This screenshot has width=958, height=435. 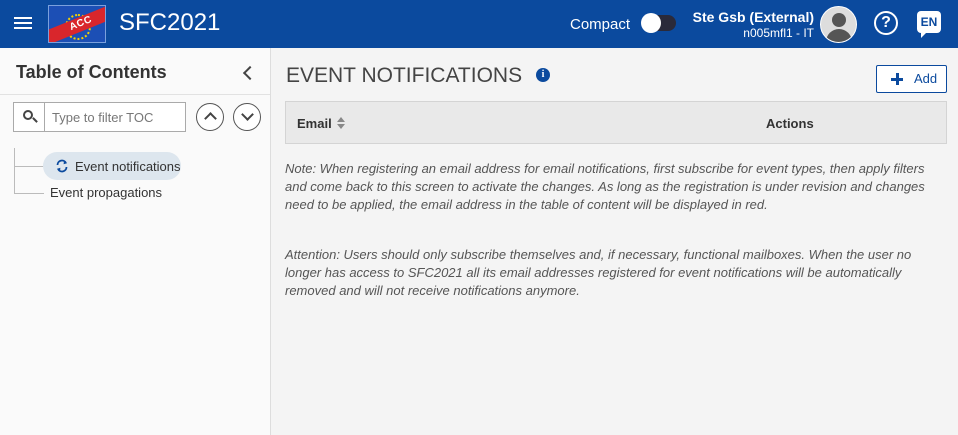 What do you see at coordinates (25, 24) in the screenshot?
I see `menu-icon` at bounding box center [25, 24].